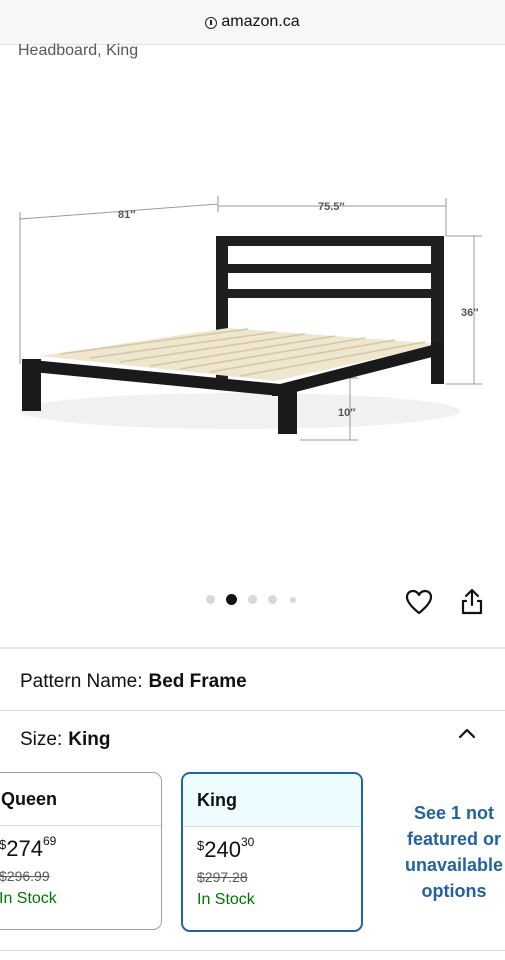  I want to click on carousel-dot-active, so click(231, 599).